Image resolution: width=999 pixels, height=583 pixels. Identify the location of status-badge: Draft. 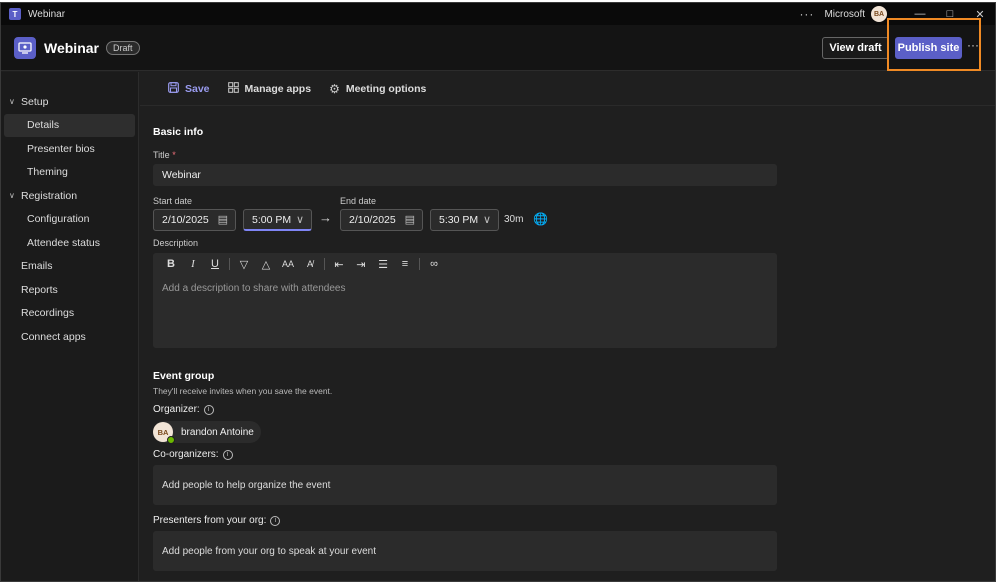
(122, 47).